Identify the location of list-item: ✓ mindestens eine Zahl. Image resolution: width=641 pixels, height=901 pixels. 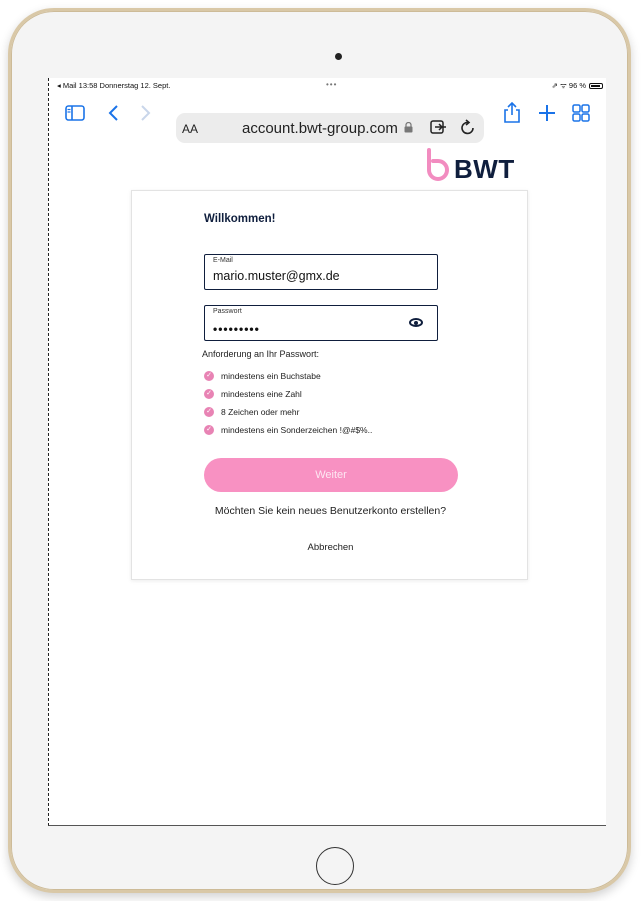
(288, 394).